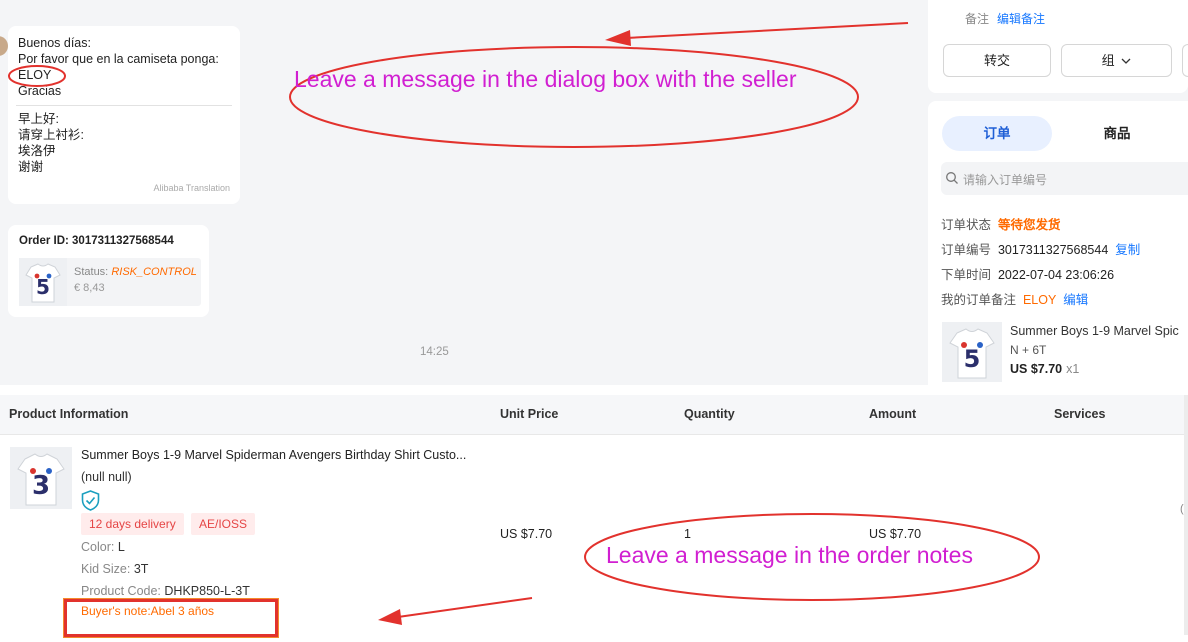  Describe the element at coordinates (106, 569) in the screenshot. I see `kid-size-label: Kid Size:` at that location.